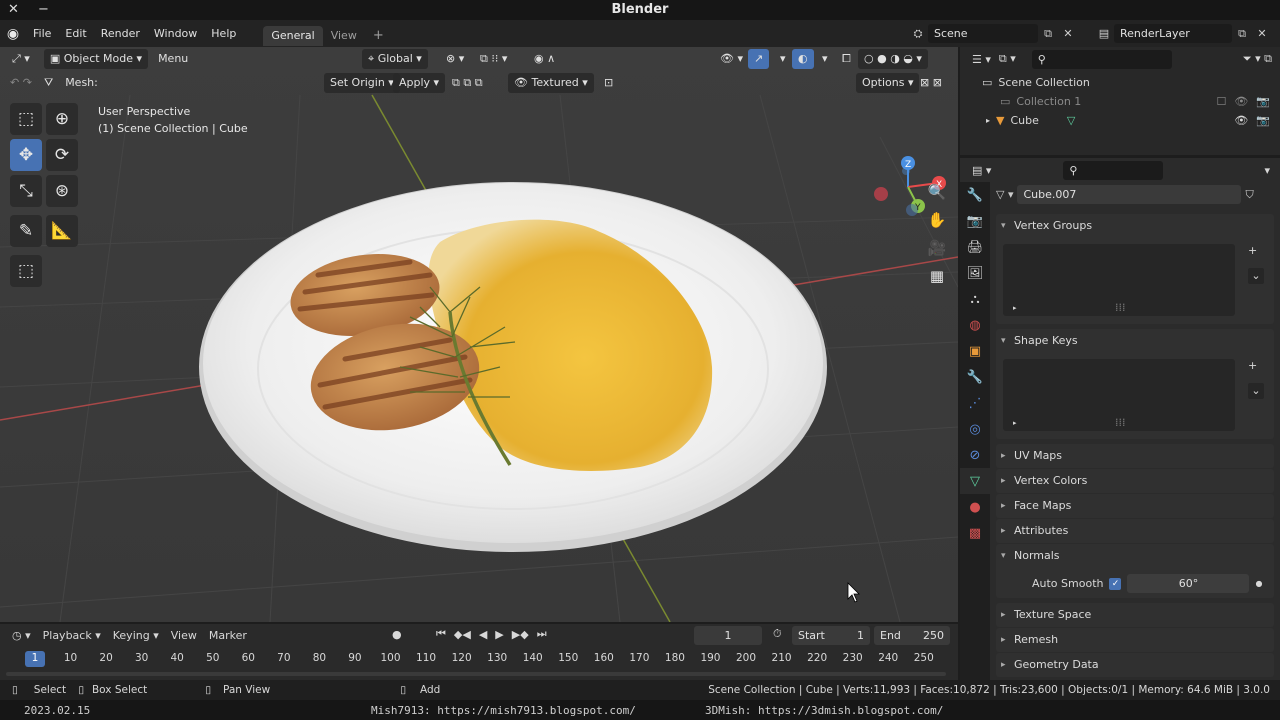 The width and height of the screenshot is (1280, 720). Describe the element at coordinates (62, 119) in the screenshot. I see `cursor-tool: ⊕` at that location.